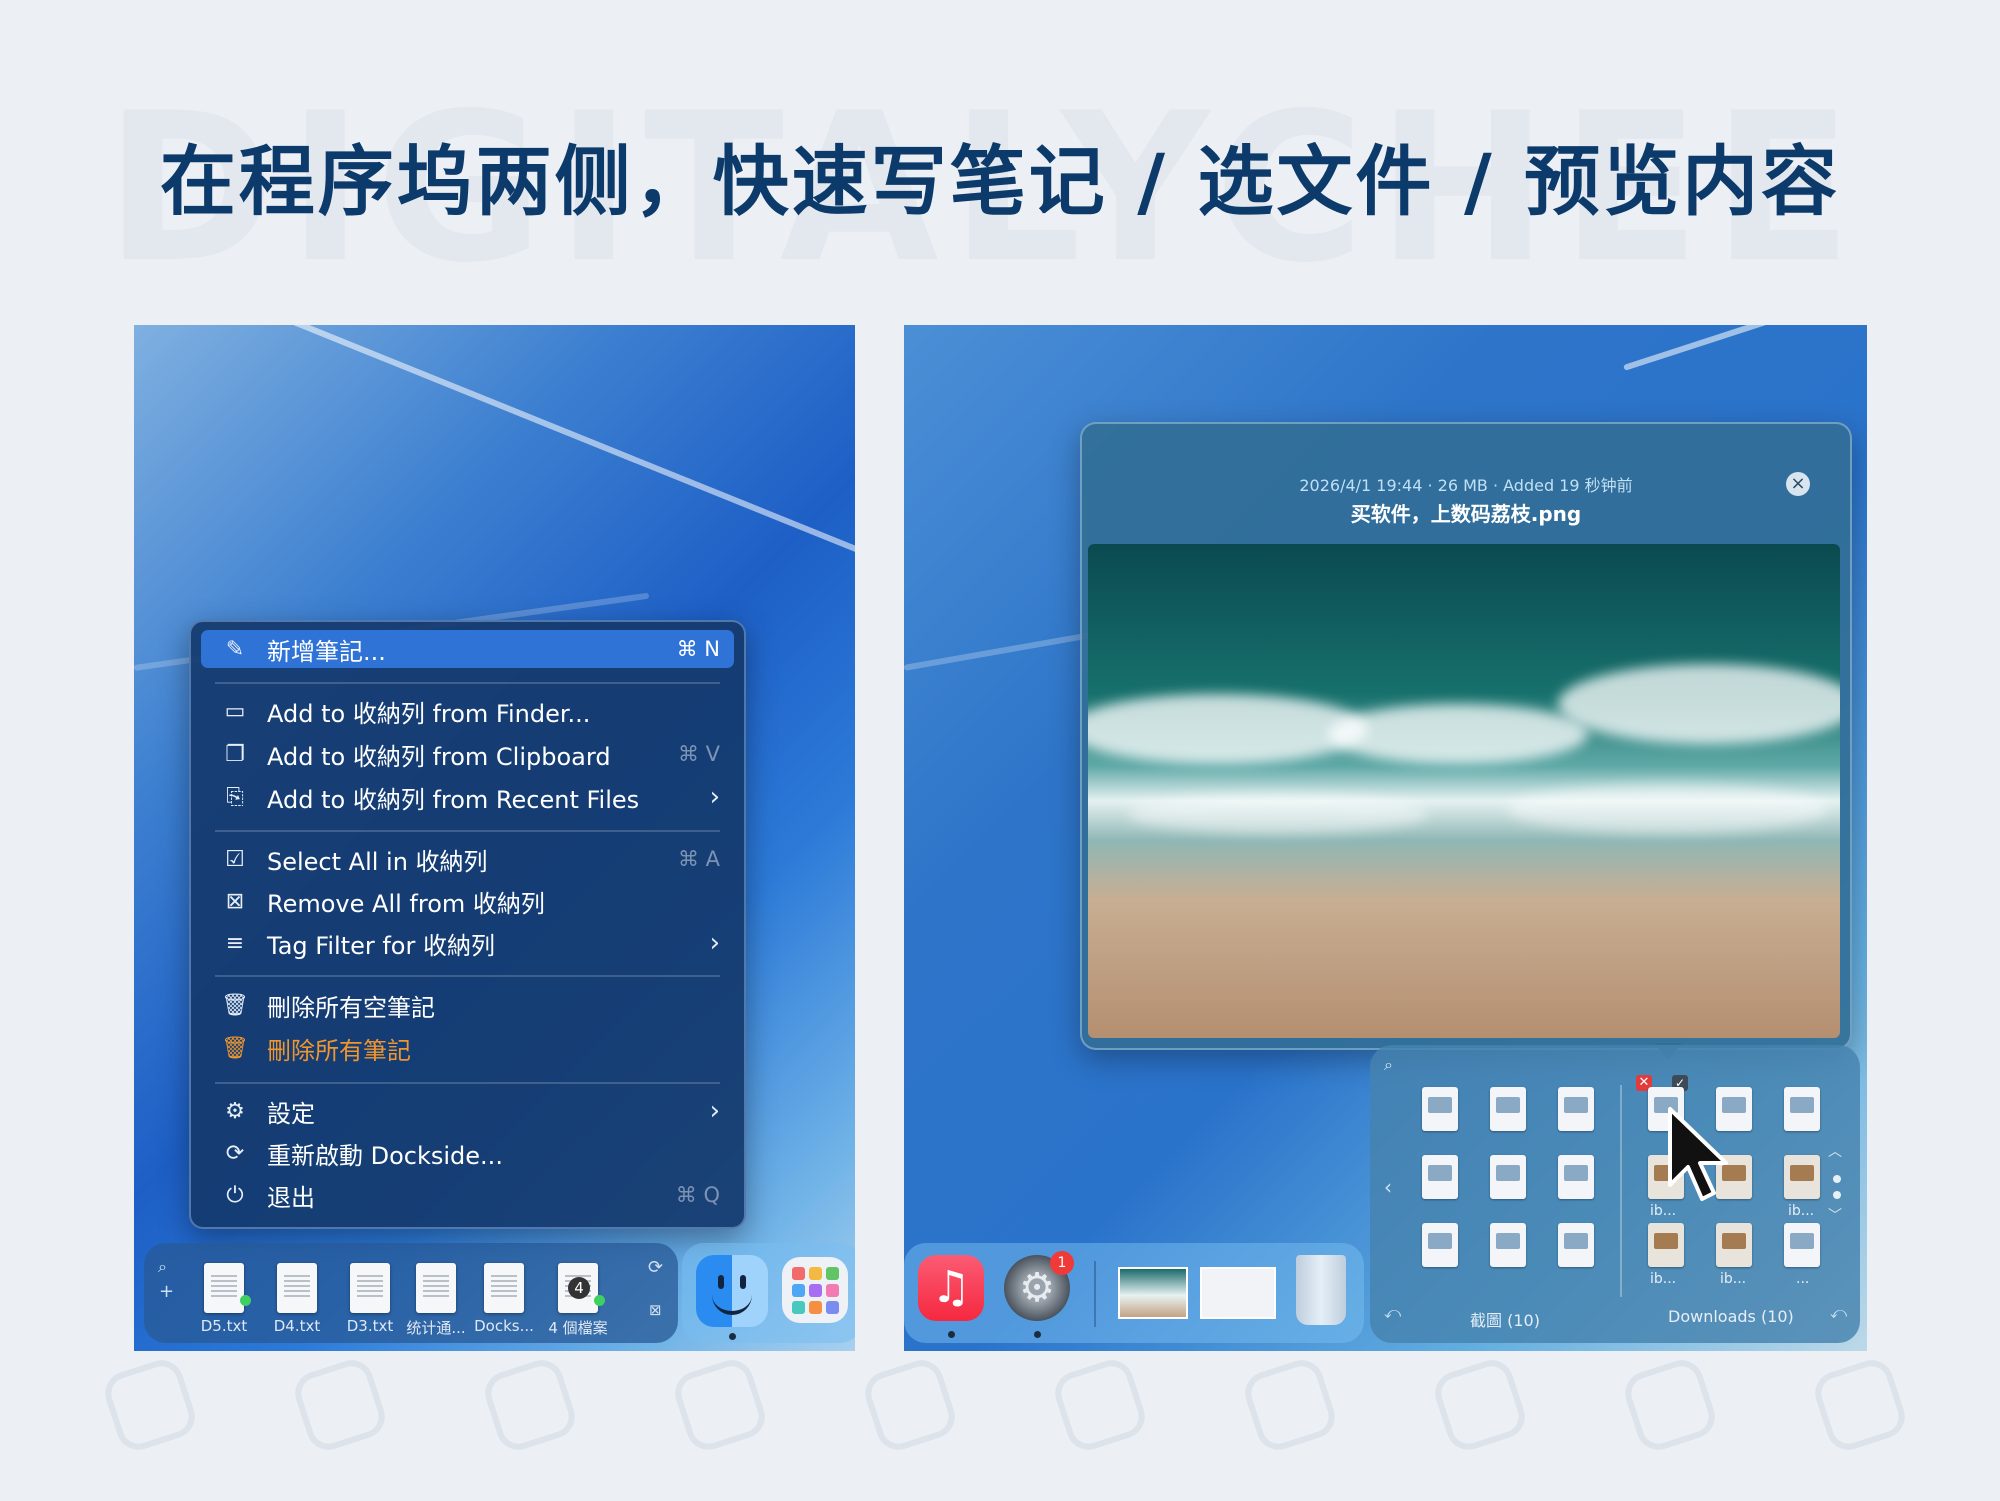 The width and height of the screenshot is (2000, 1501). What do you see at coordinates (732, 1291) in the screenshot?
I see `finder-icon` at bounding box center [732, 1291].